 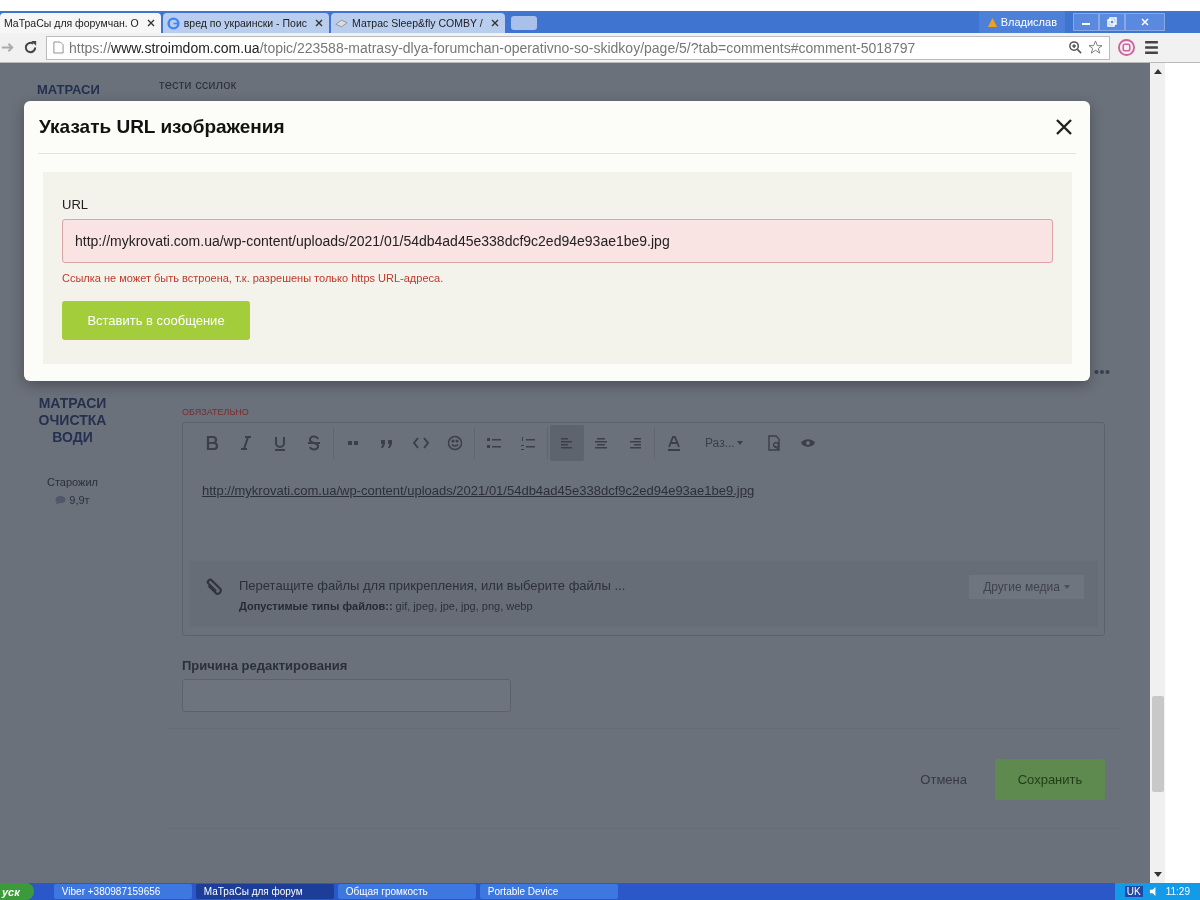 What do you see at coordinates (314, 443) in the screenshot?
I see `strike-icon` at bounding box center [314, 443].